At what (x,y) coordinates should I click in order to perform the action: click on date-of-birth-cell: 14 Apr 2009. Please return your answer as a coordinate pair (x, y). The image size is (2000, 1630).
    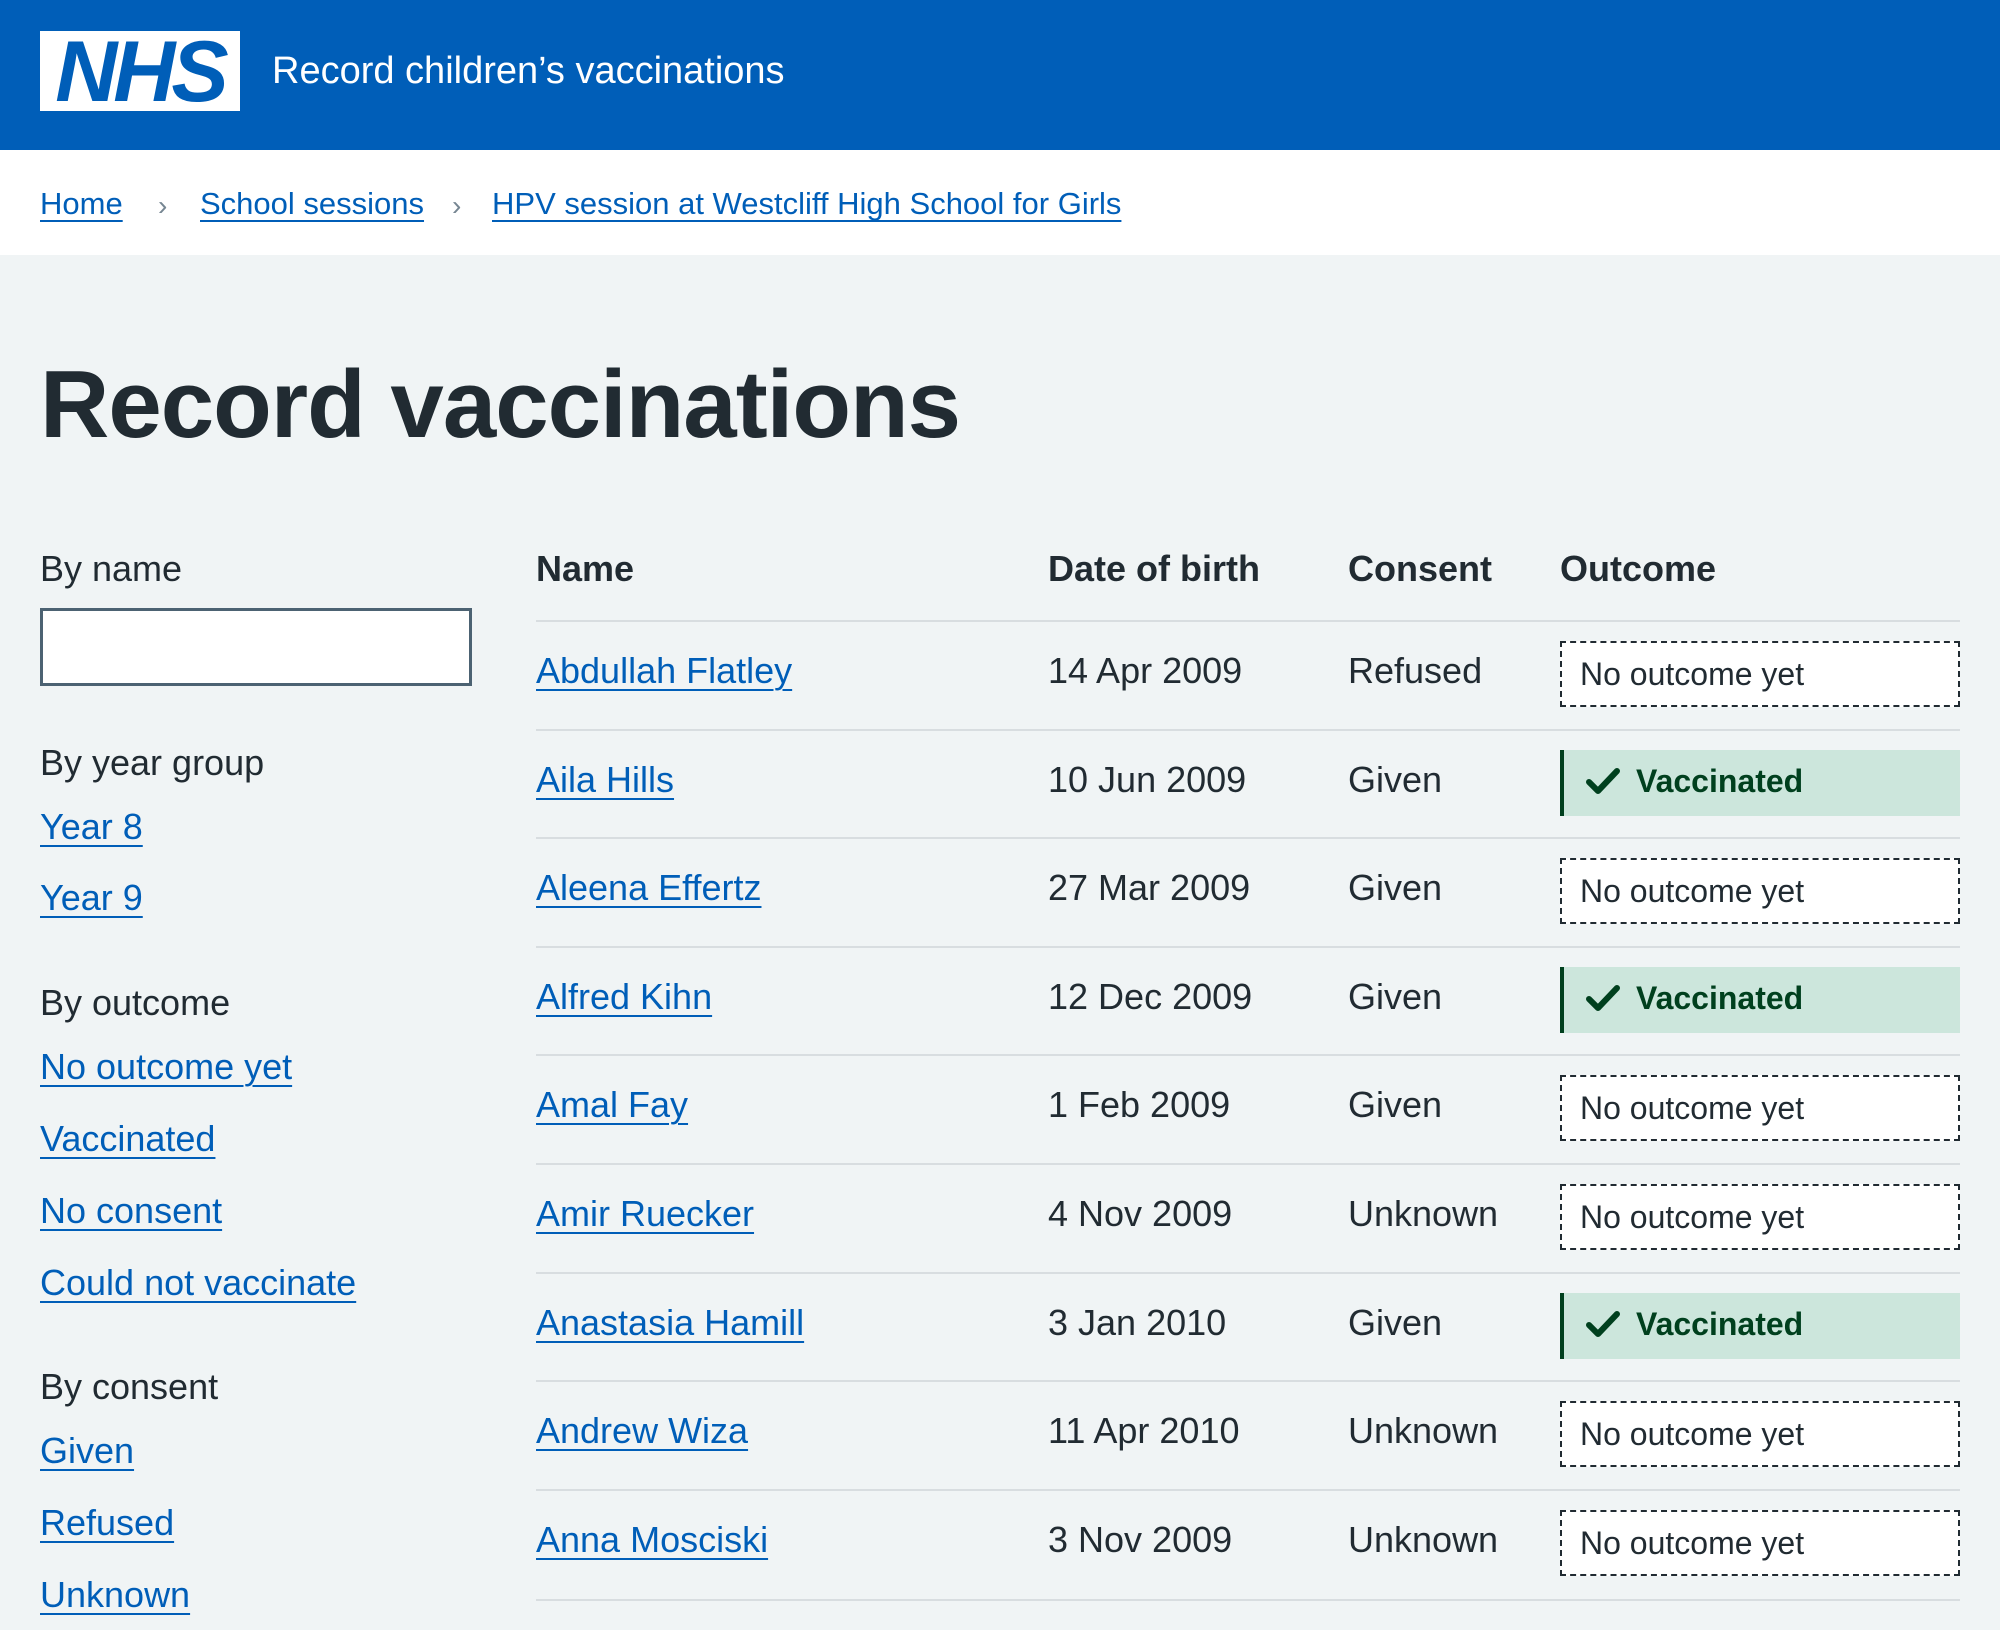
    Looking at the image, I should click on (1145, 670).